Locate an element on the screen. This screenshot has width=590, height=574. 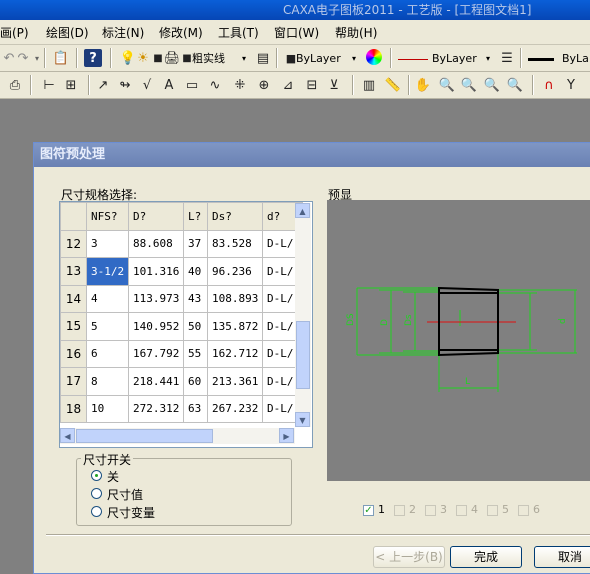
table-vertical-scrollbar: ▲ ▼ is located at coordinates (303, 315).